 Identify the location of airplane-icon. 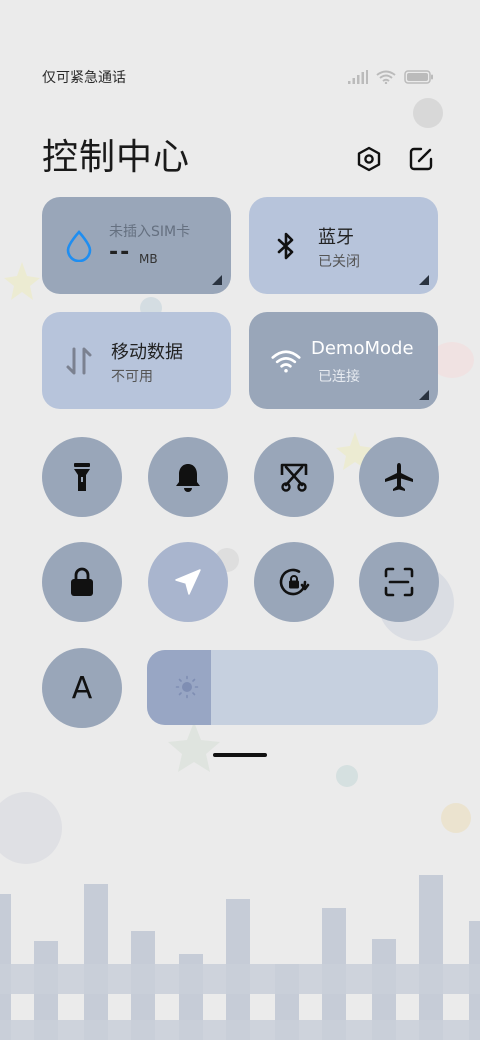
(399, 477).